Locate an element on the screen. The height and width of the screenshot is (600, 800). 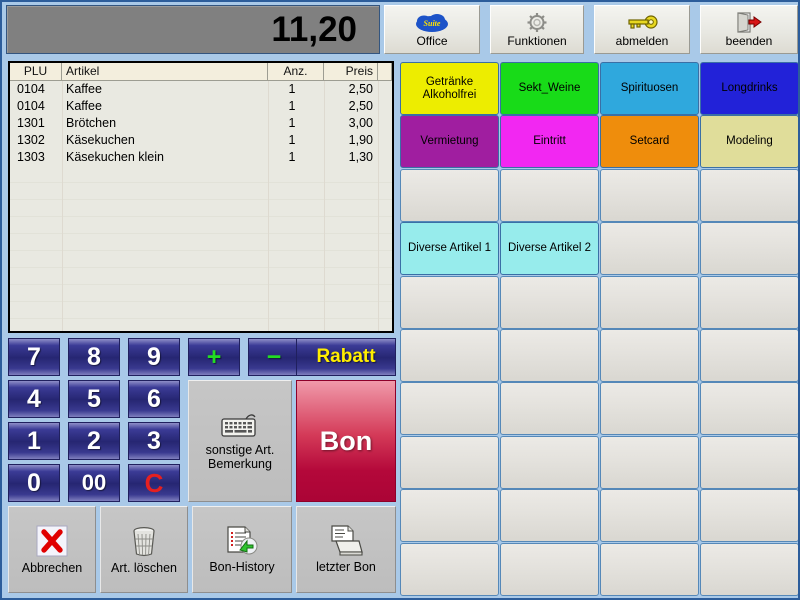
bon-history-button: Bon-History is located at coordinates (242, 549).